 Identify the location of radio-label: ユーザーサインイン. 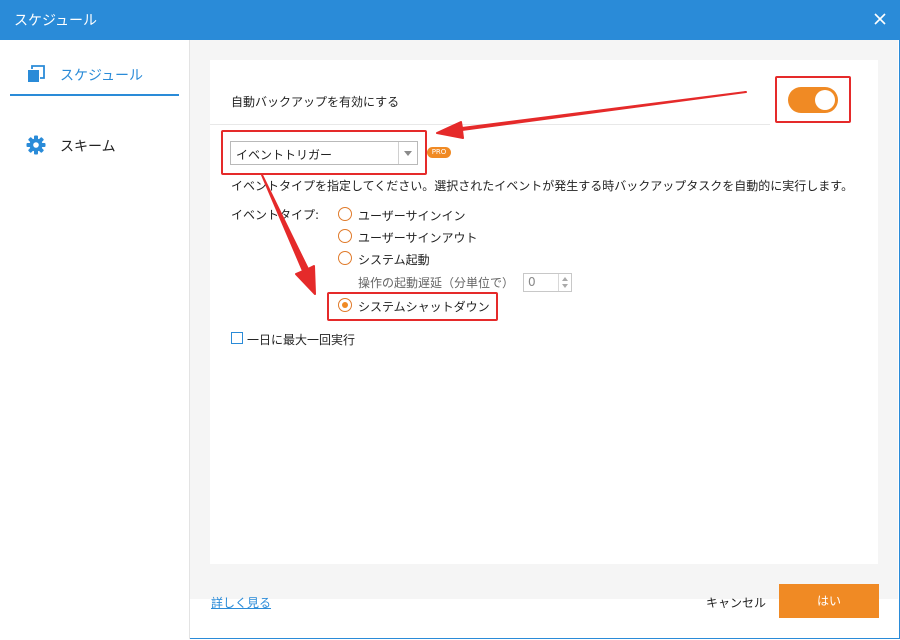
(412, 216).